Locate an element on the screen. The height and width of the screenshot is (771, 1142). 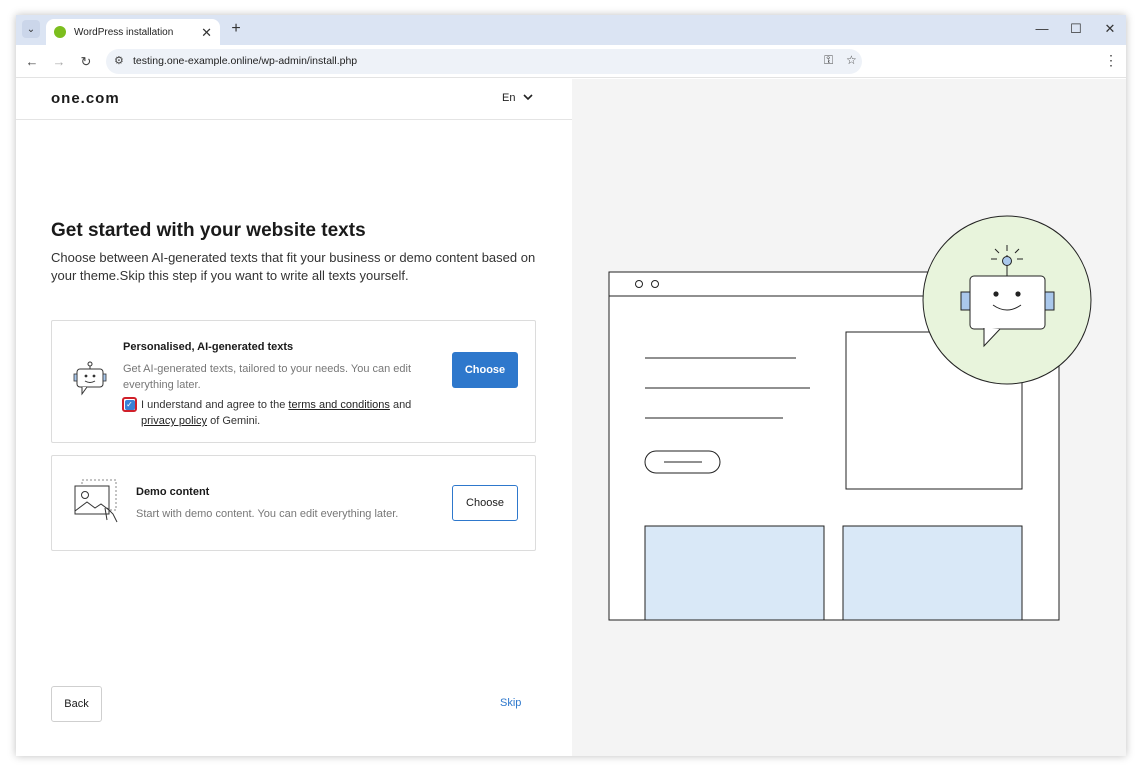
one-com-logo: one.com is located at coordinates (85, 98).